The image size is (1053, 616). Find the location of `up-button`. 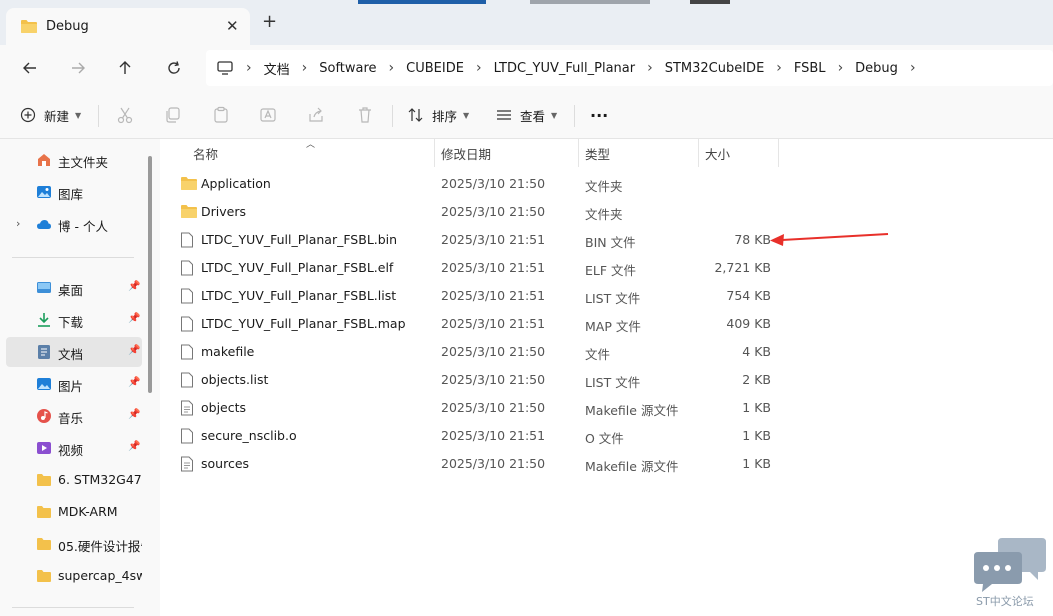

up-button is located at coordinates (125, 68).